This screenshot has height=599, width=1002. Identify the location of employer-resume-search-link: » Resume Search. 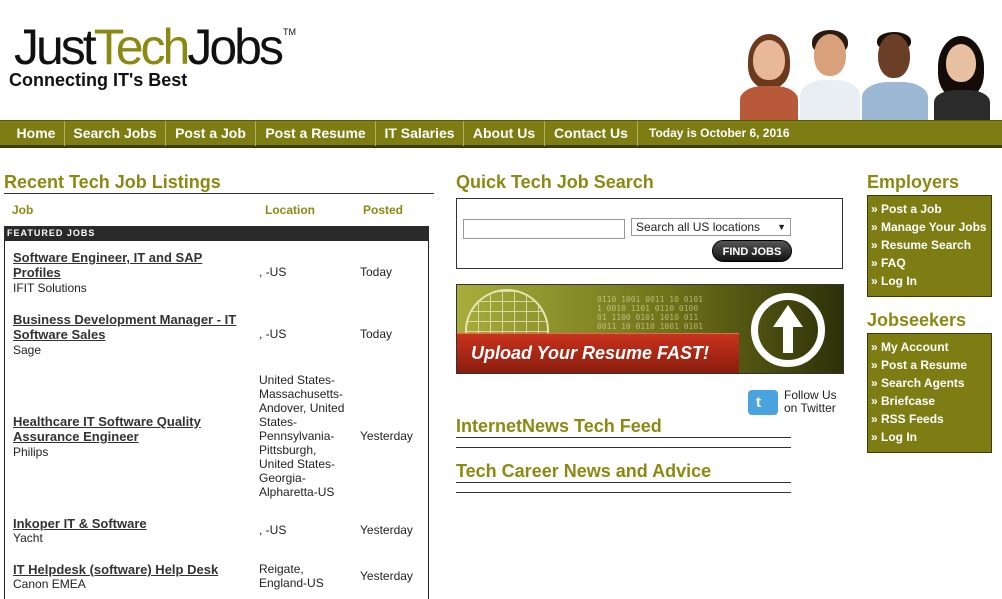
(929, 245).